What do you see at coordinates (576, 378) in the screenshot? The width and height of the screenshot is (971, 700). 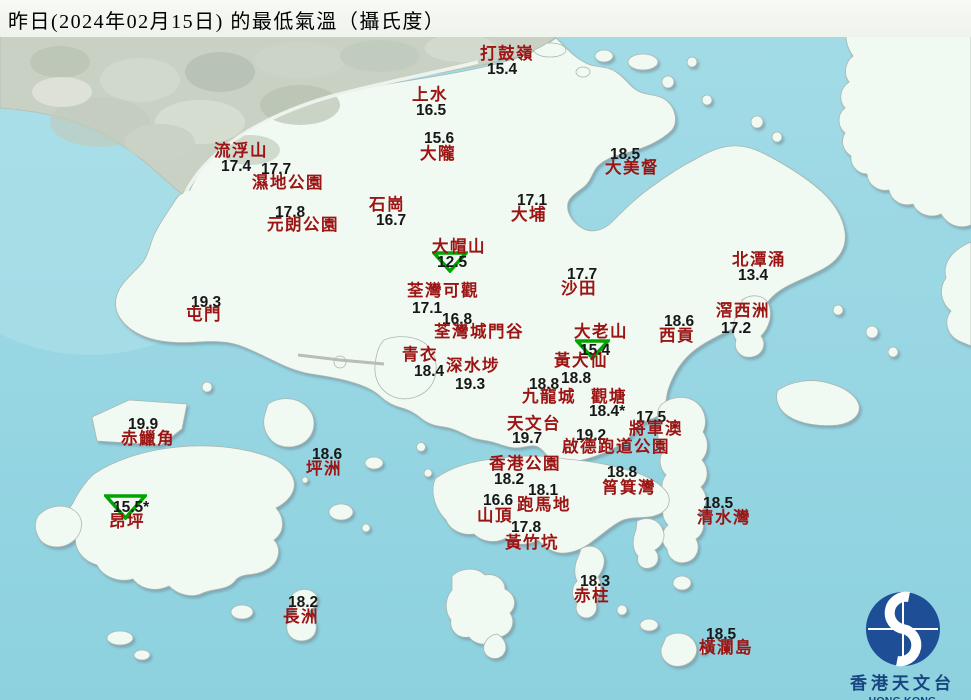 I see `station-value: 18.8` at bounding box center [576, 378].